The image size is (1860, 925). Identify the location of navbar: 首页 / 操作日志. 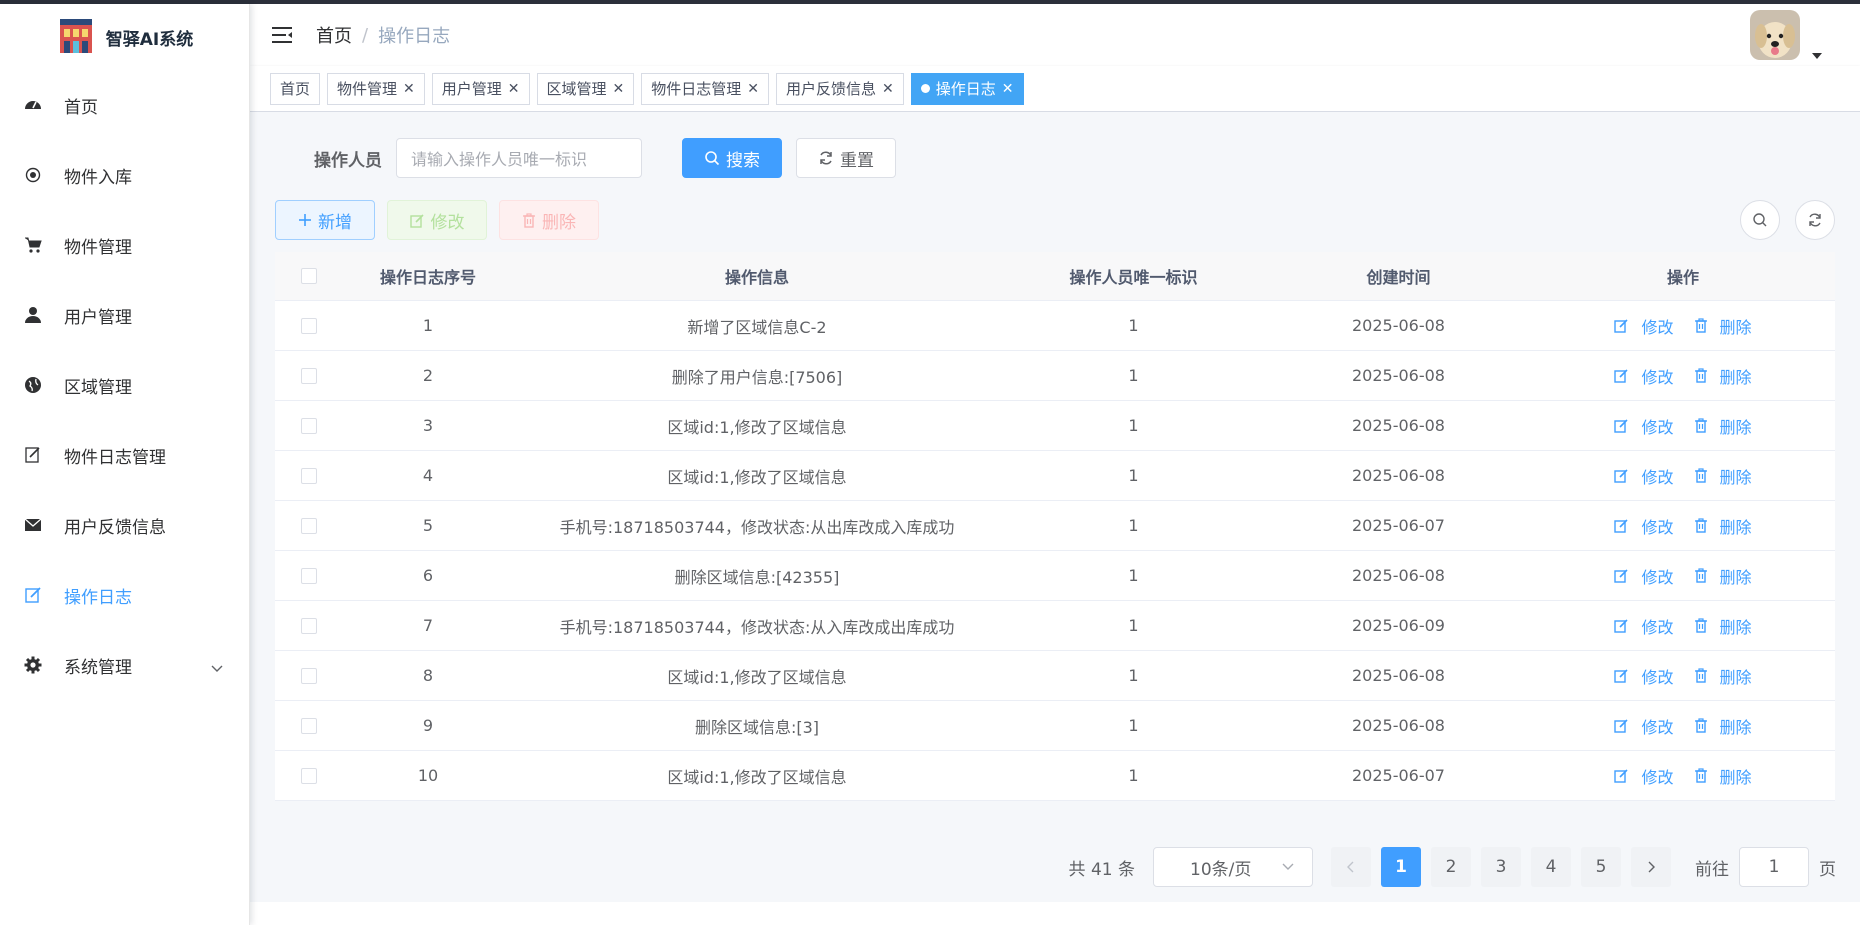
(1055, 35).